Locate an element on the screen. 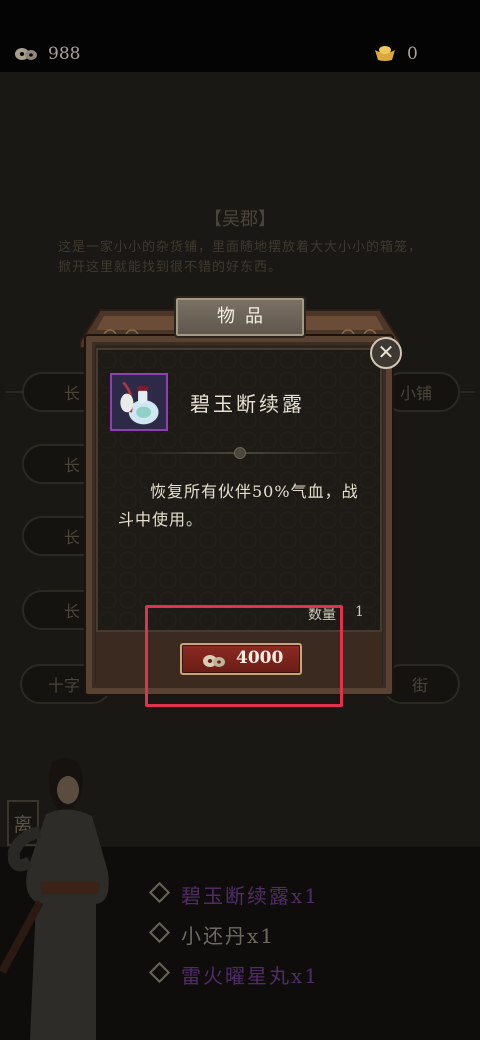 The image size is (480, 1040). ingot-count: 0 is located at coordinates (412, 54).